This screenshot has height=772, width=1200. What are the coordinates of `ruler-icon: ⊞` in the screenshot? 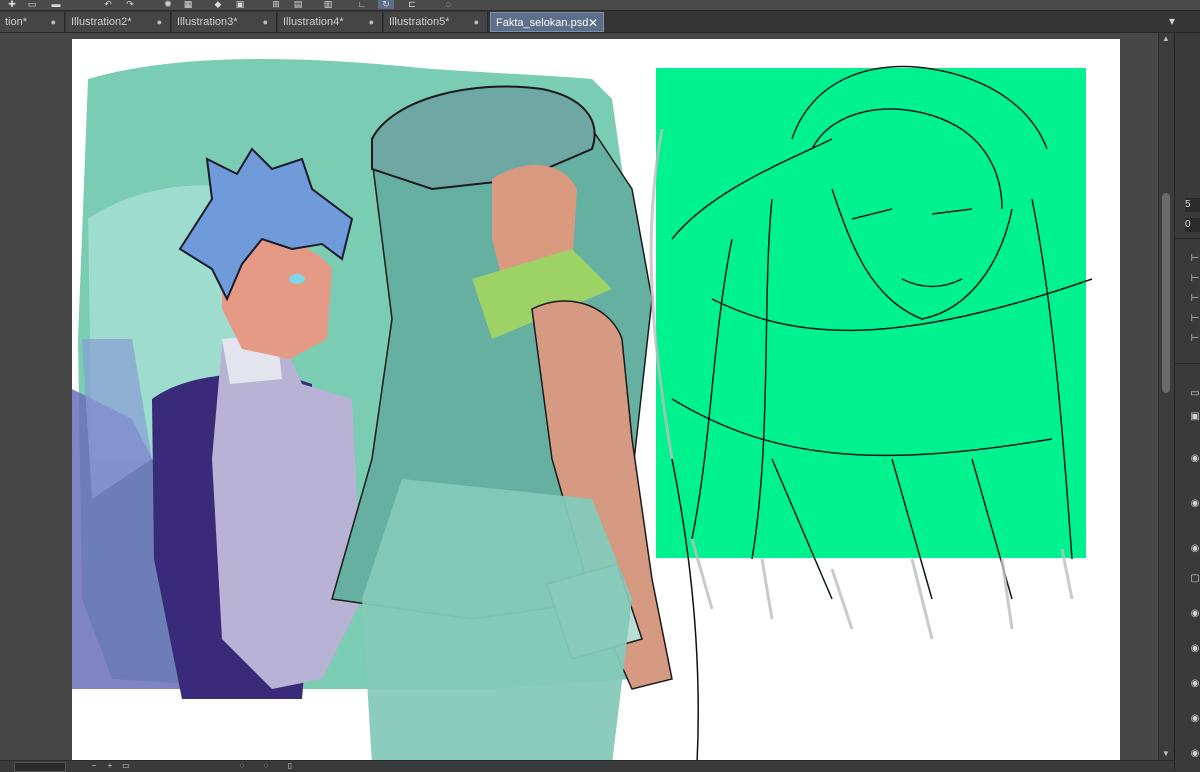 It's located at (276, 4).